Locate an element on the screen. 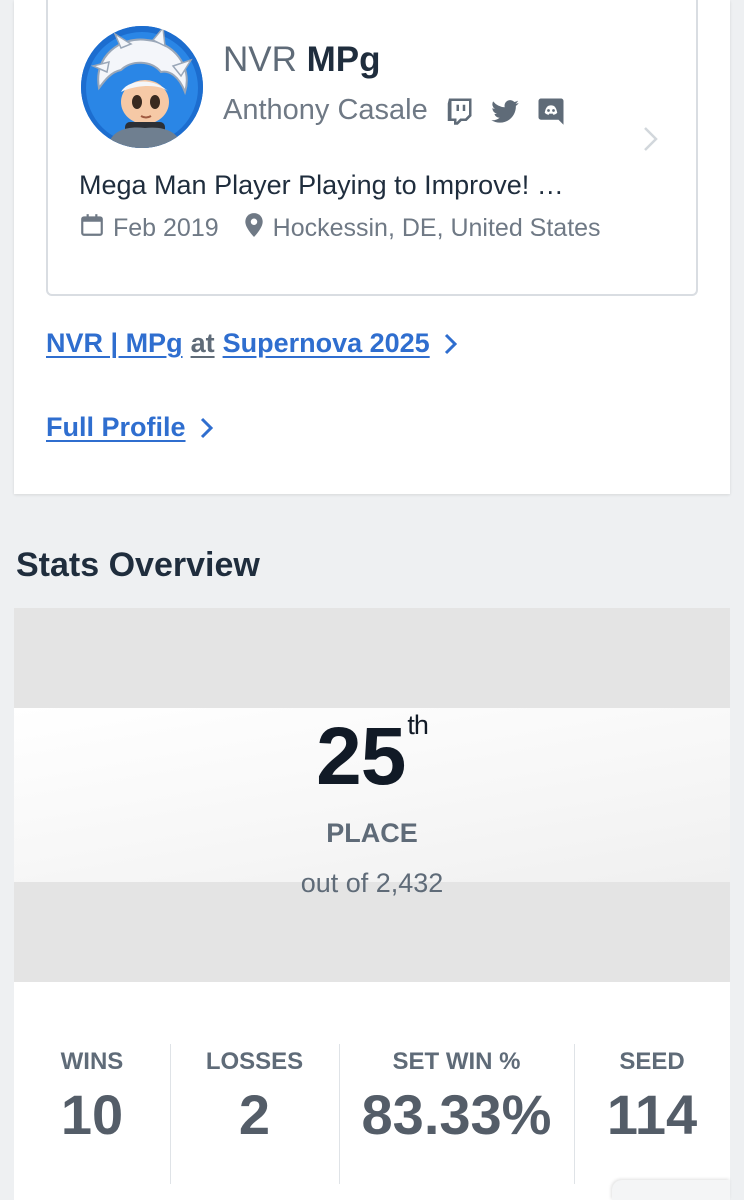 The width and height of the screenshot is (744, 1200). stat-value: 2 is located at coordinates (254, 1114).